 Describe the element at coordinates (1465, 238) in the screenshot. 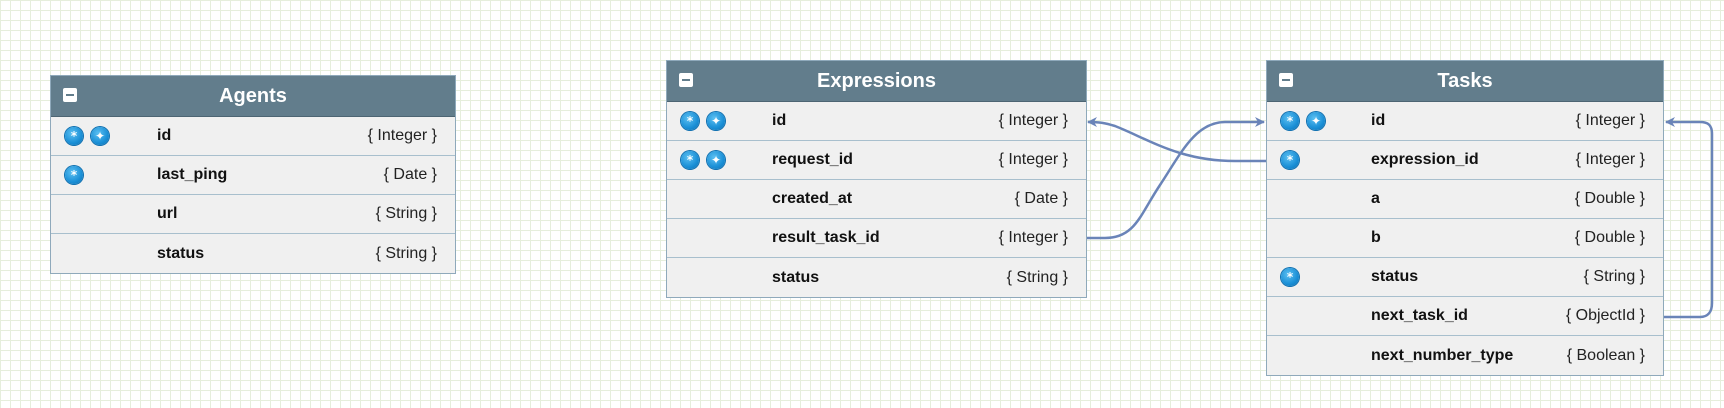

I see `field-row: b { Double }` at that location.